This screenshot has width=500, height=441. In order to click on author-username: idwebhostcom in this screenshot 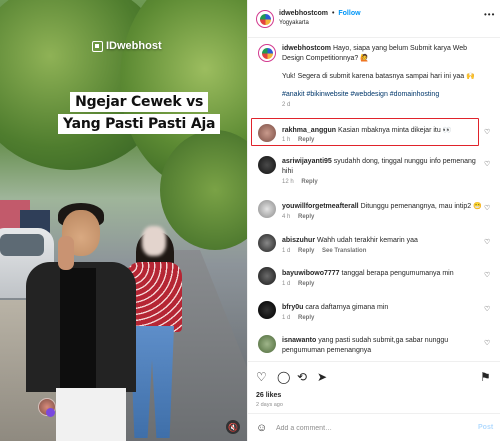, I will do `click(303, 13)`.